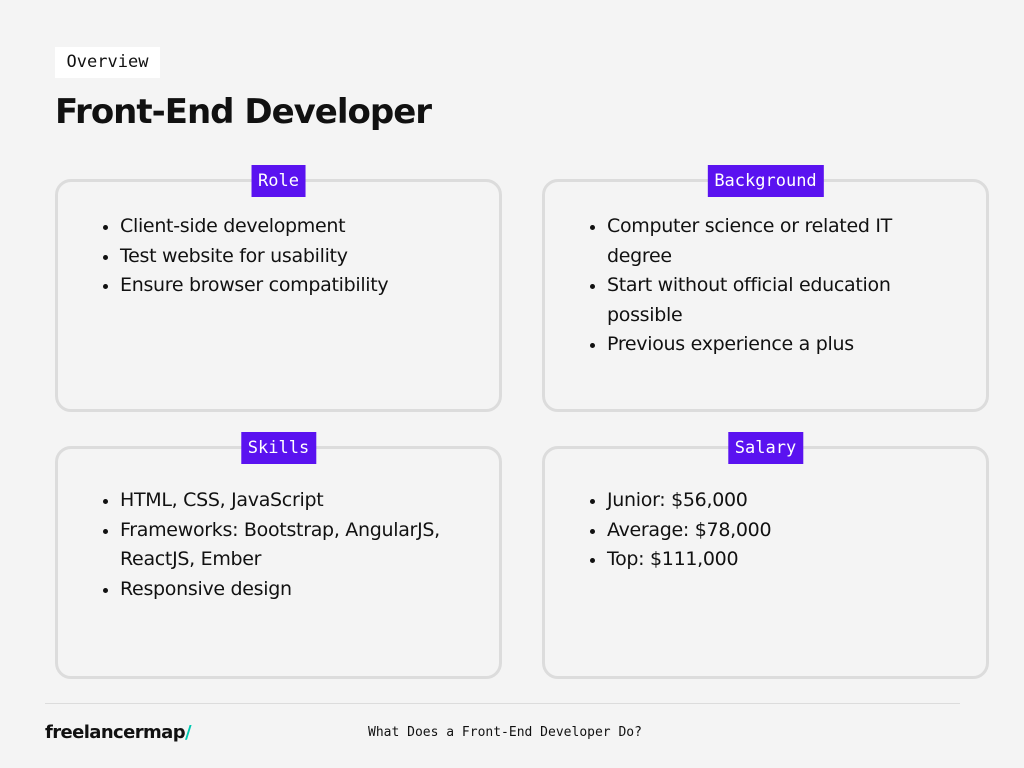  I want to click on background-label: Background, so click(765, 181).